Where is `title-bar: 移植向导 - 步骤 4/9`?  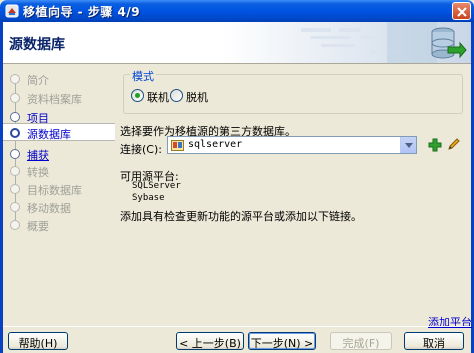
title-bar: 移植向导 - 步骤 4/9 is located at coordinates (237, 11).